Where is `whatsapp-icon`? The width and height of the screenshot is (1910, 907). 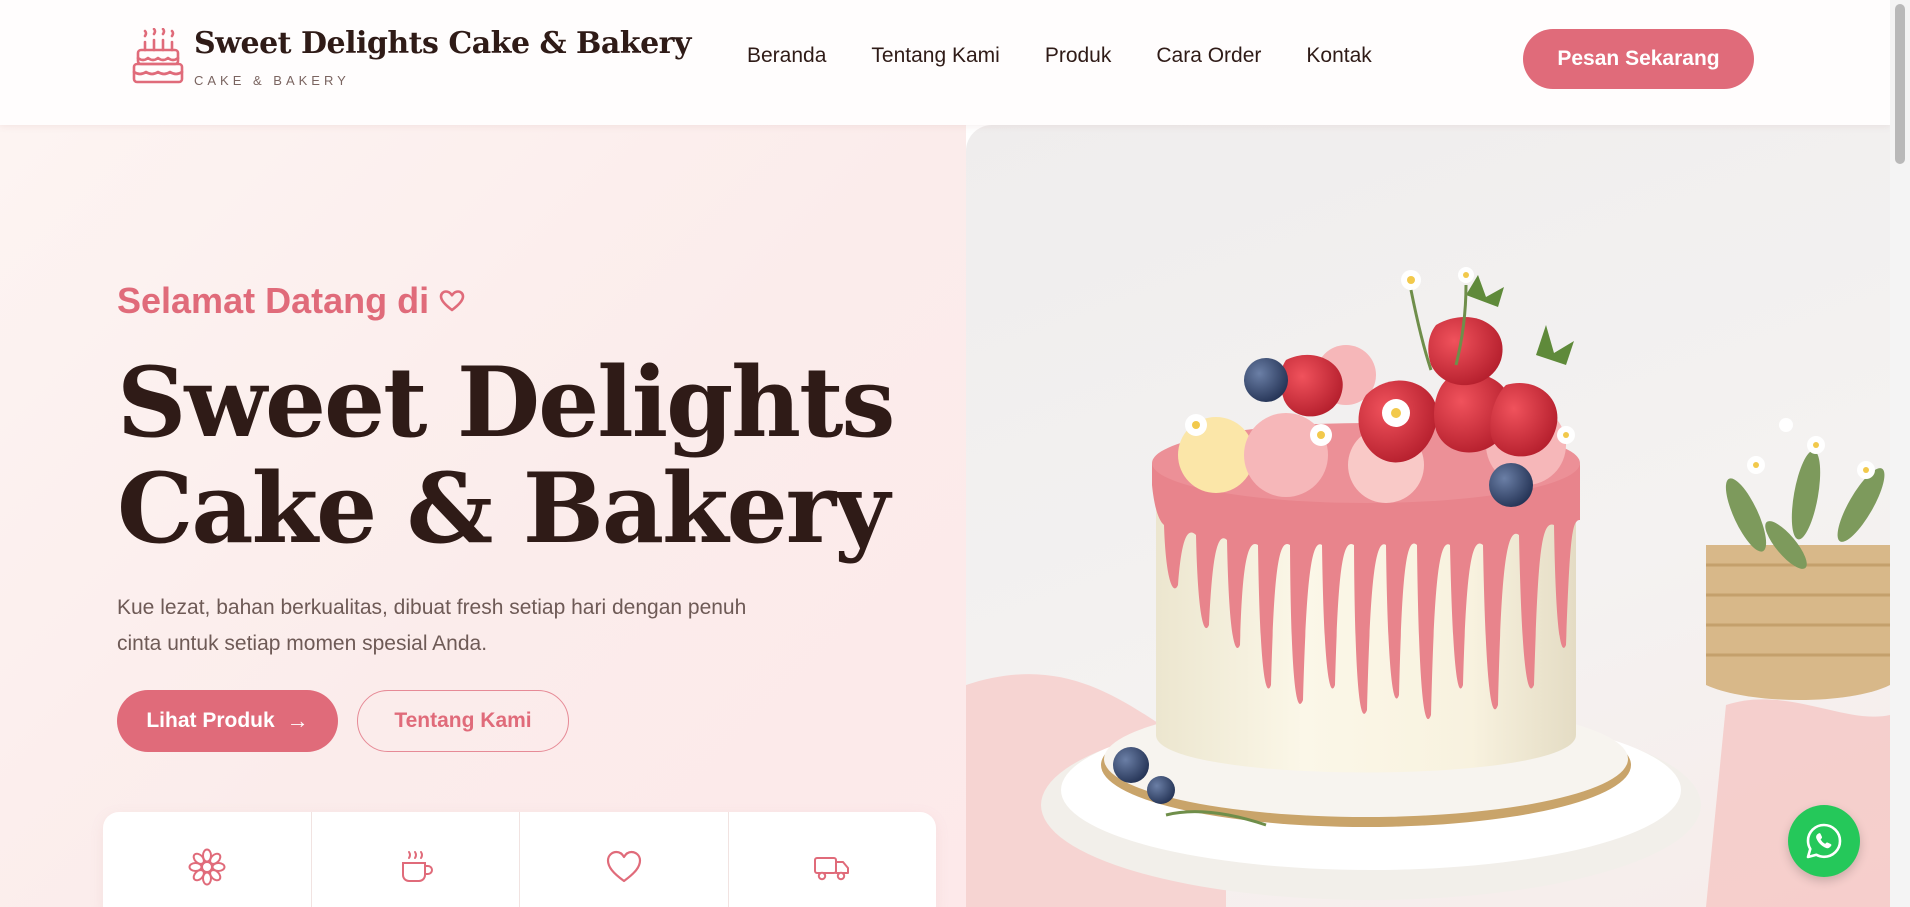 whatsapp-icon is located at coordinates (1824, 841).